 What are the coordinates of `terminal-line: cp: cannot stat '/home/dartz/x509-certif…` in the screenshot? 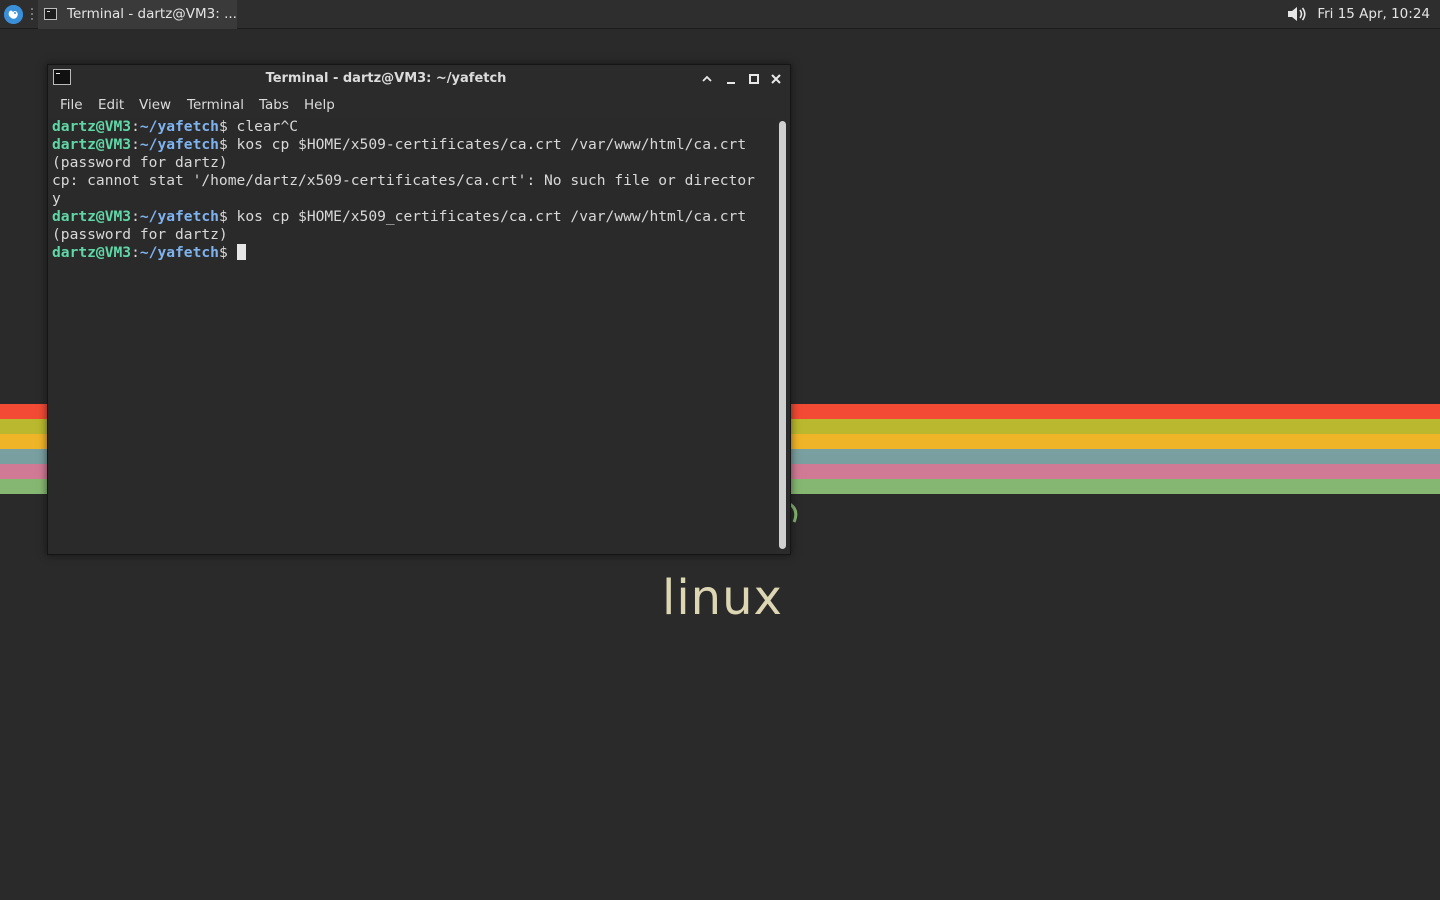 It's located at (403, 181).